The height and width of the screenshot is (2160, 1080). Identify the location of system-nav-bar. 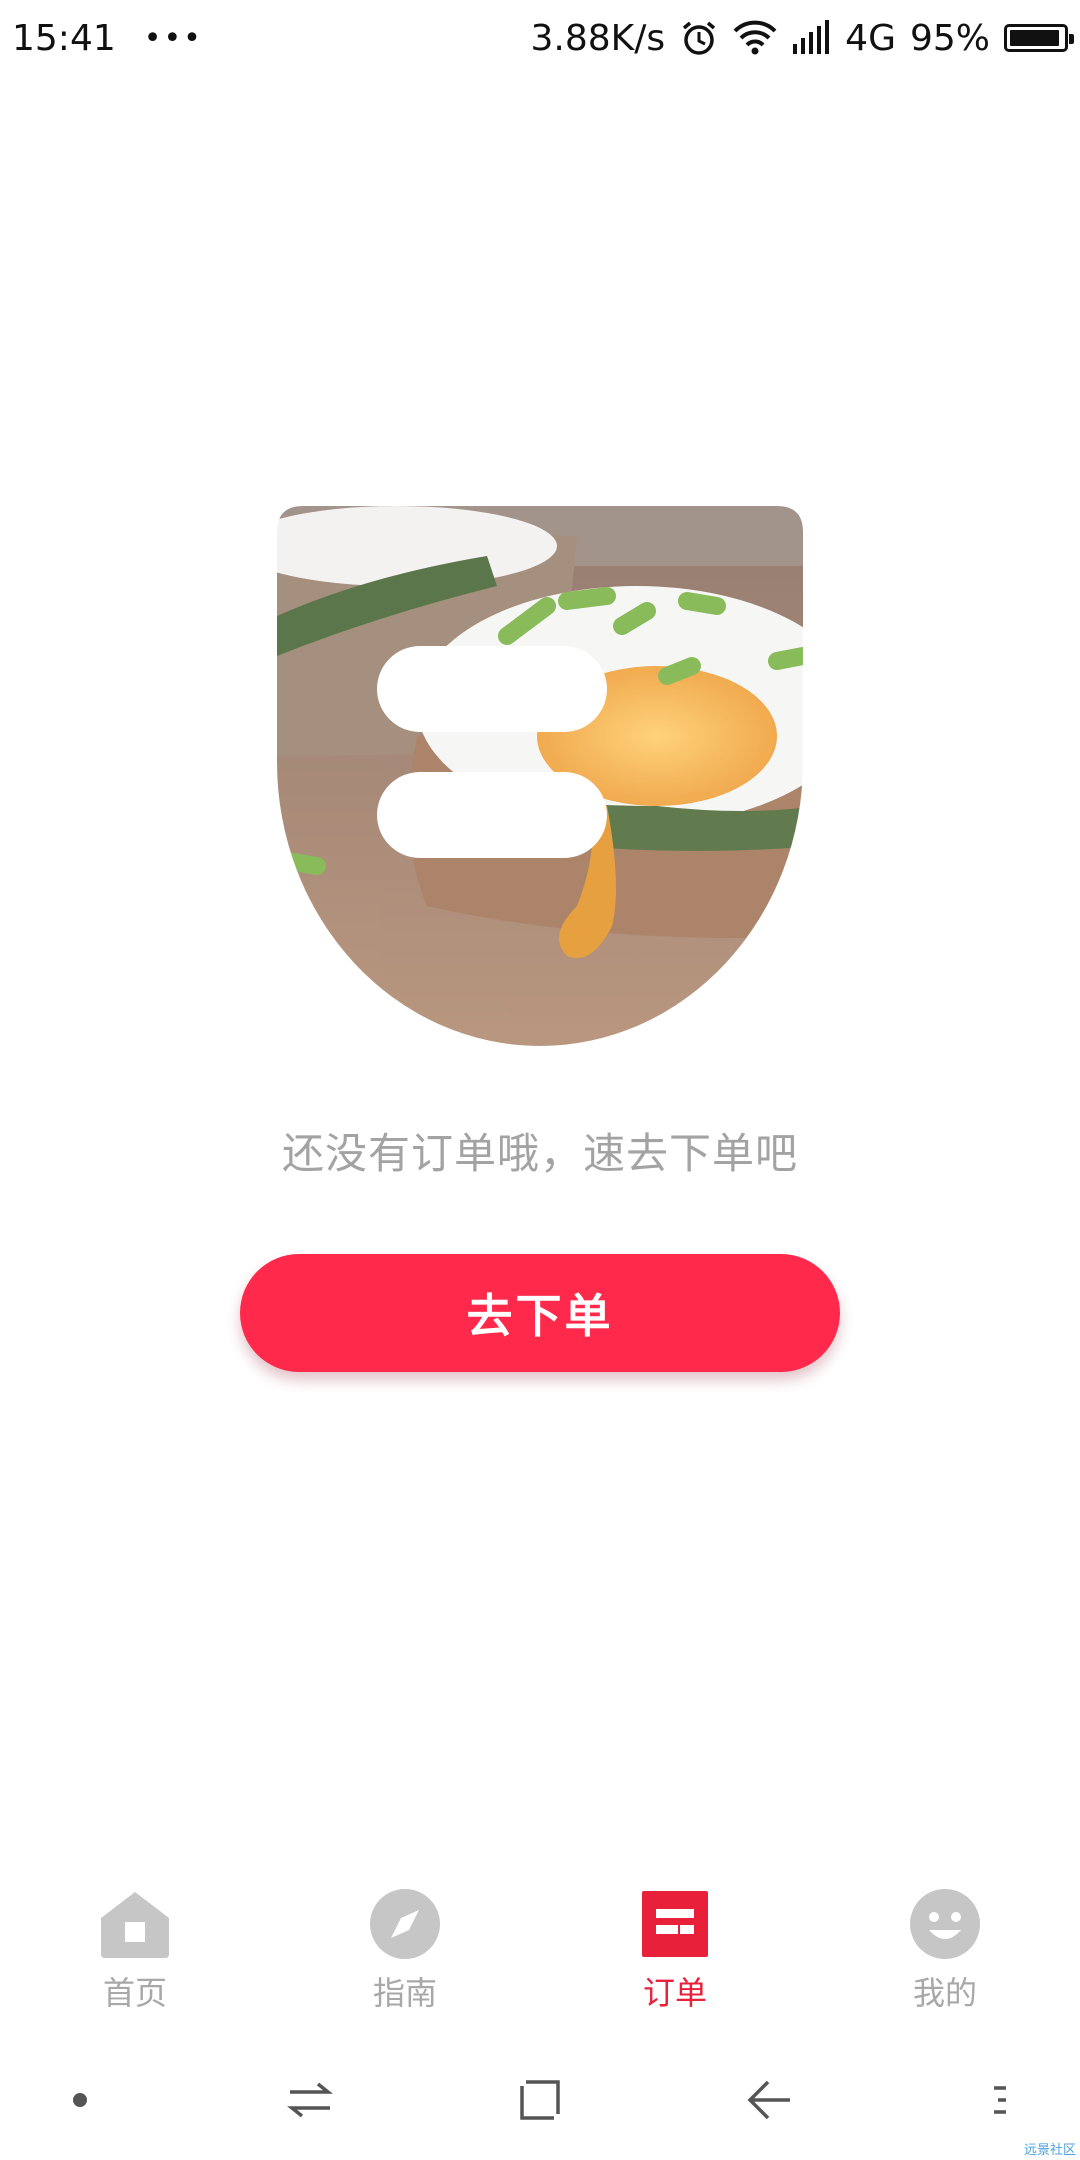
(540, 2100).